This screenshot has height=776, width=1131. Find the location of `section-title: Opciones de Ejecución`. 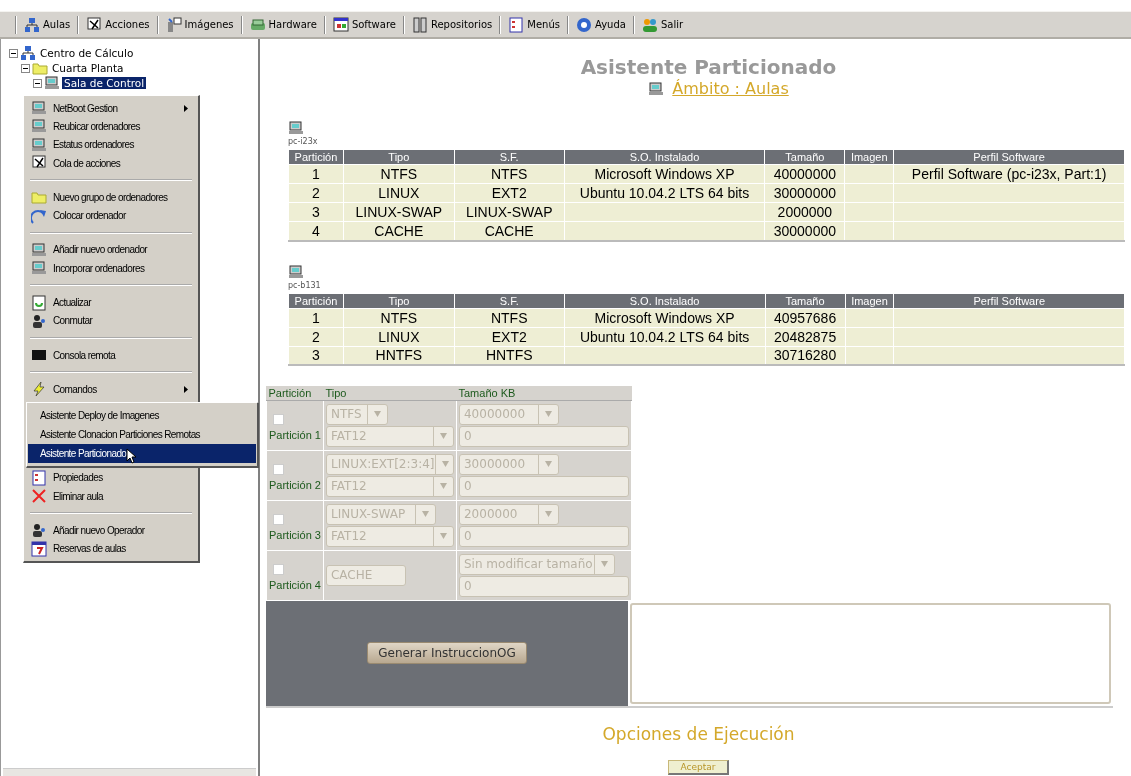

section-title: Opciones de Ejecución is located at coordinates (698, 733).